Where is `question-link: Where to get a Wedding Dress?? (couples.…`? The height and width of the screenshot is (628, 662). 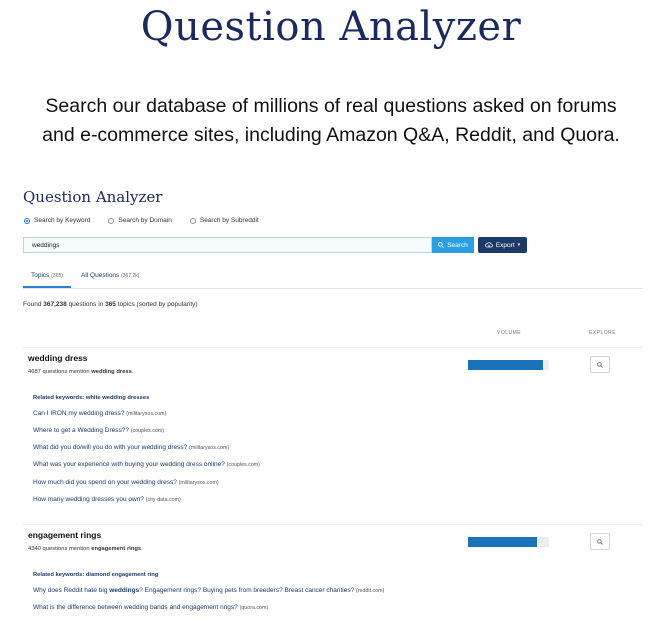
question-link: Where to get a Wedding Dress?? (couples.… is located at coordinates (98, 430).